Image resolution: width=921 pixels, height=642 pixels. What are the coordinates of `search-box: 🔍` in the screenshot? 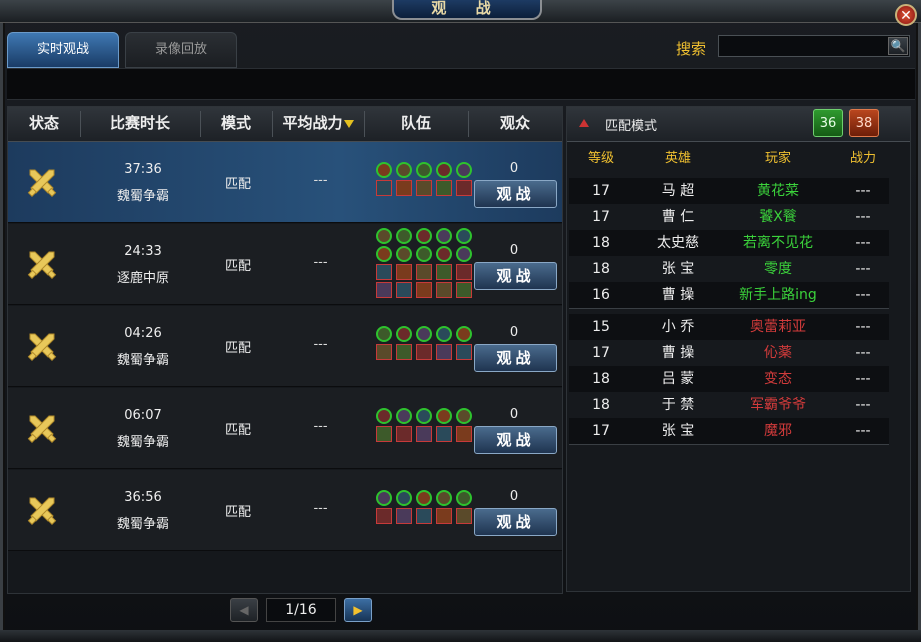 It's located at (814, 46).